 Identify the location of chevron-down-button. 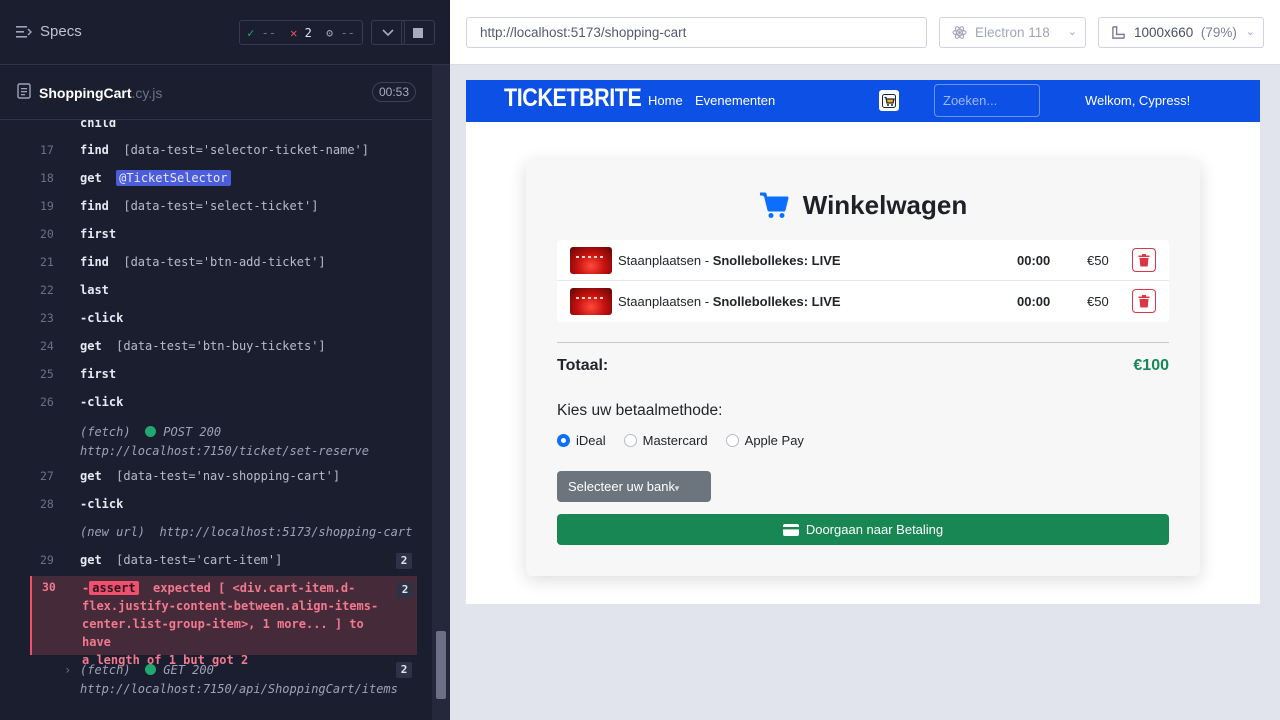
(388, 32).